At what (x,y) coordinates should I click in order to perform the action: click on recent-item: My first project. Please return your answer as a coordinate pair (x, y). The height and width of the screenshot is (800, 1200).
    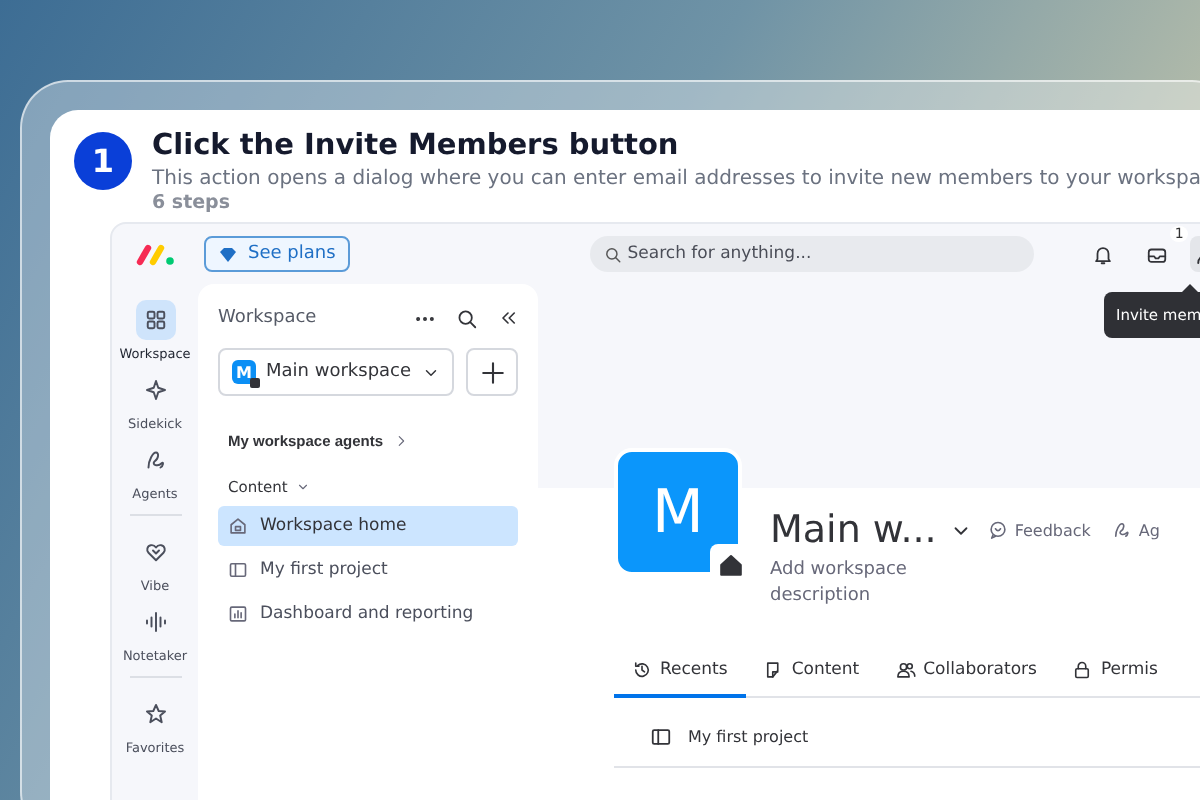
    Looking at the image, I should click on (748, 737).